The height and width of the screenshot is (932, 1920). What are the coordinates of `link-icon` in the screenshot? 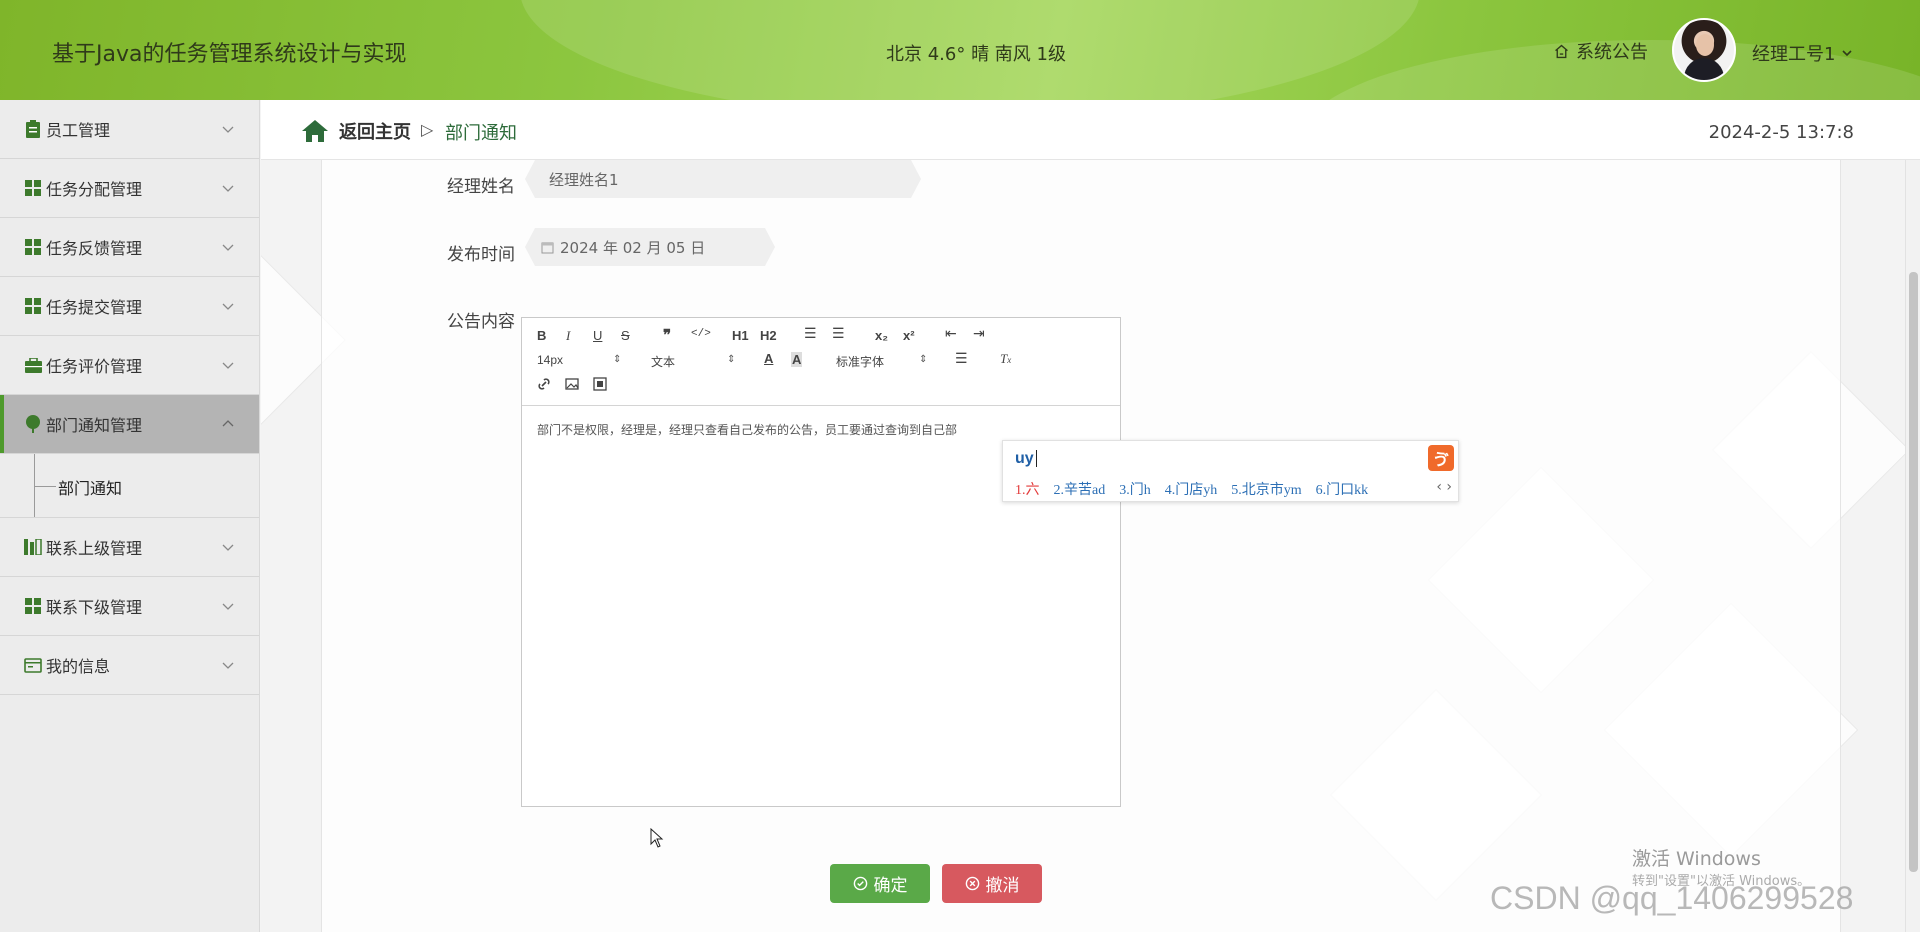 It's located at (544, 384).